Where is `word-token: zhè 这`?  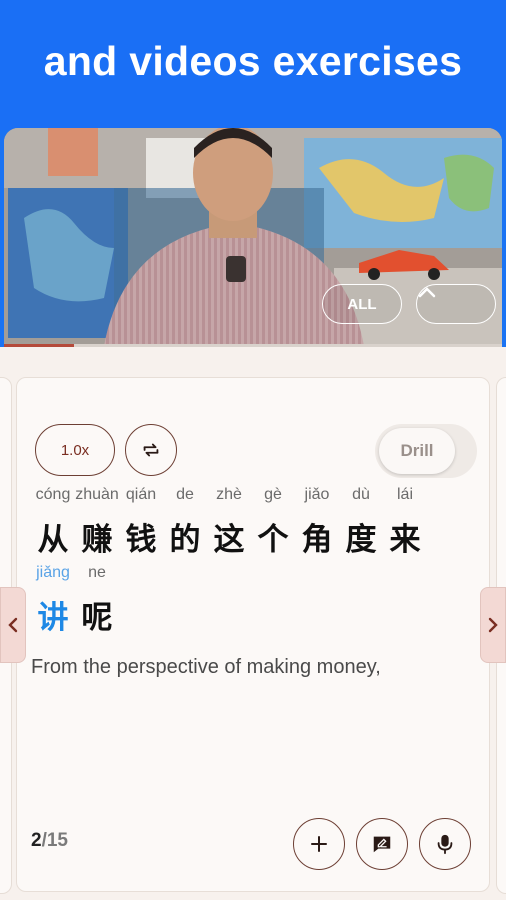
word-token: zhè 这 is located at coordinates (229, 522).